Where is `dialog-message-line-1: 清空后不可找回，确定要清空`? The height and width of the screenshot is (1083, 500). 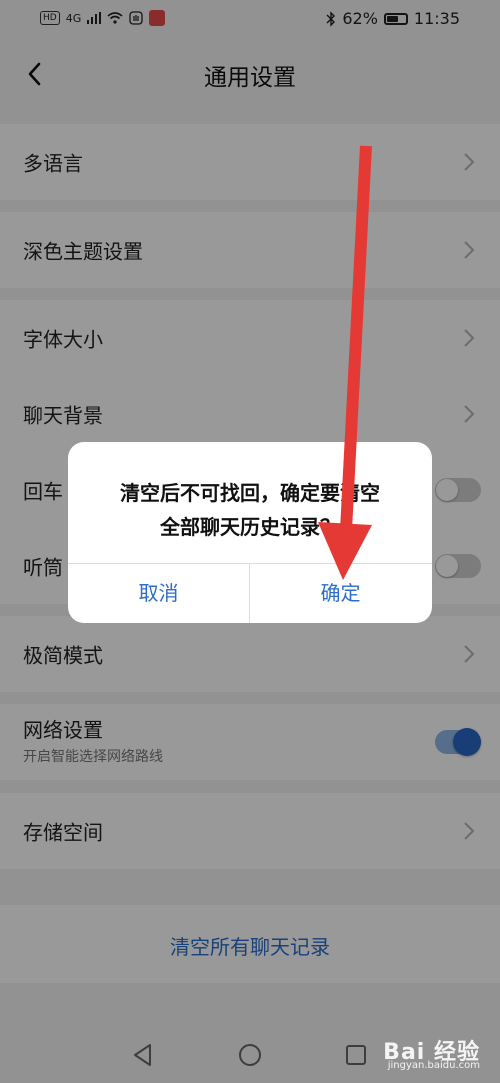
dialog-message-line-1: 清空后不可找回，确定要清空 is located at coordinates (250, 493).